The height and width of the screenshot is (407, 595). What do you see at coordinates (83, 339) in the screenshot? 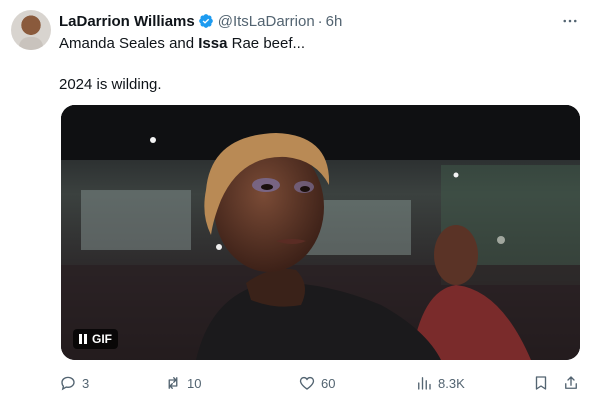
I see `pause-icon` at bounding box center [83, 339].